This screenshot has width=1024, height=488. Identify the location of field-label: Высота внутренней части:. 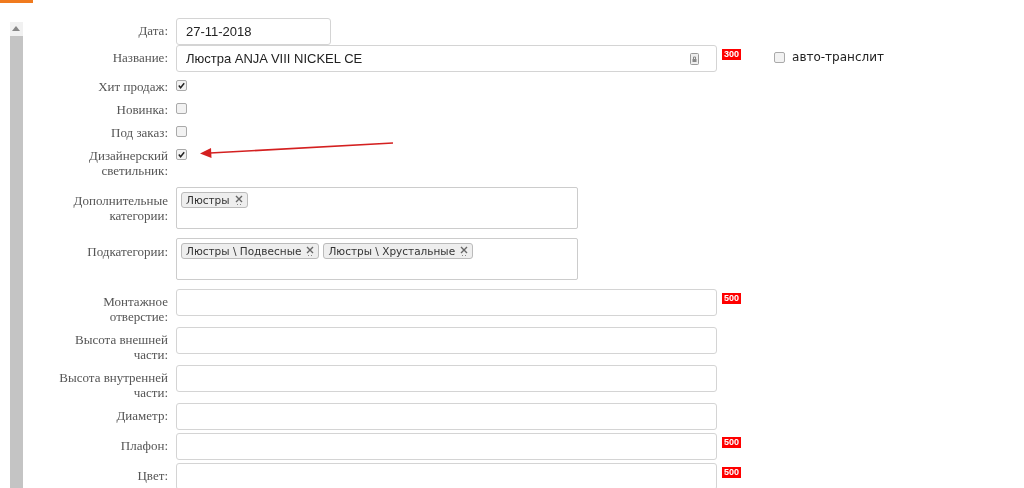
(113, 384).